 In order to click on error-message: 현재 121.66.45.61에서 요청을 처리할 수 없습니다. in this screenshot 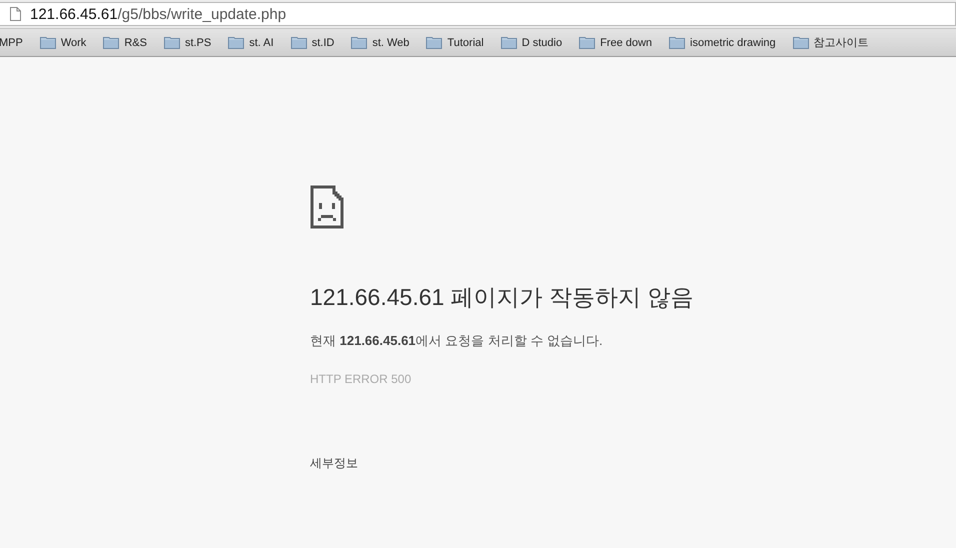, I will do `click(456, 341)`.